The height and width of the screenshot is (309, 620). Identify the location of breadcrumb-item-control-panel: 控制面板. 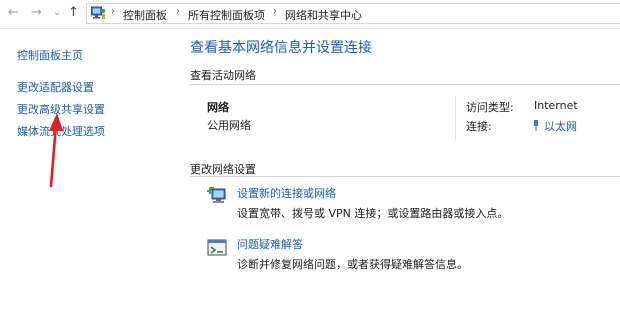
(145, 15).